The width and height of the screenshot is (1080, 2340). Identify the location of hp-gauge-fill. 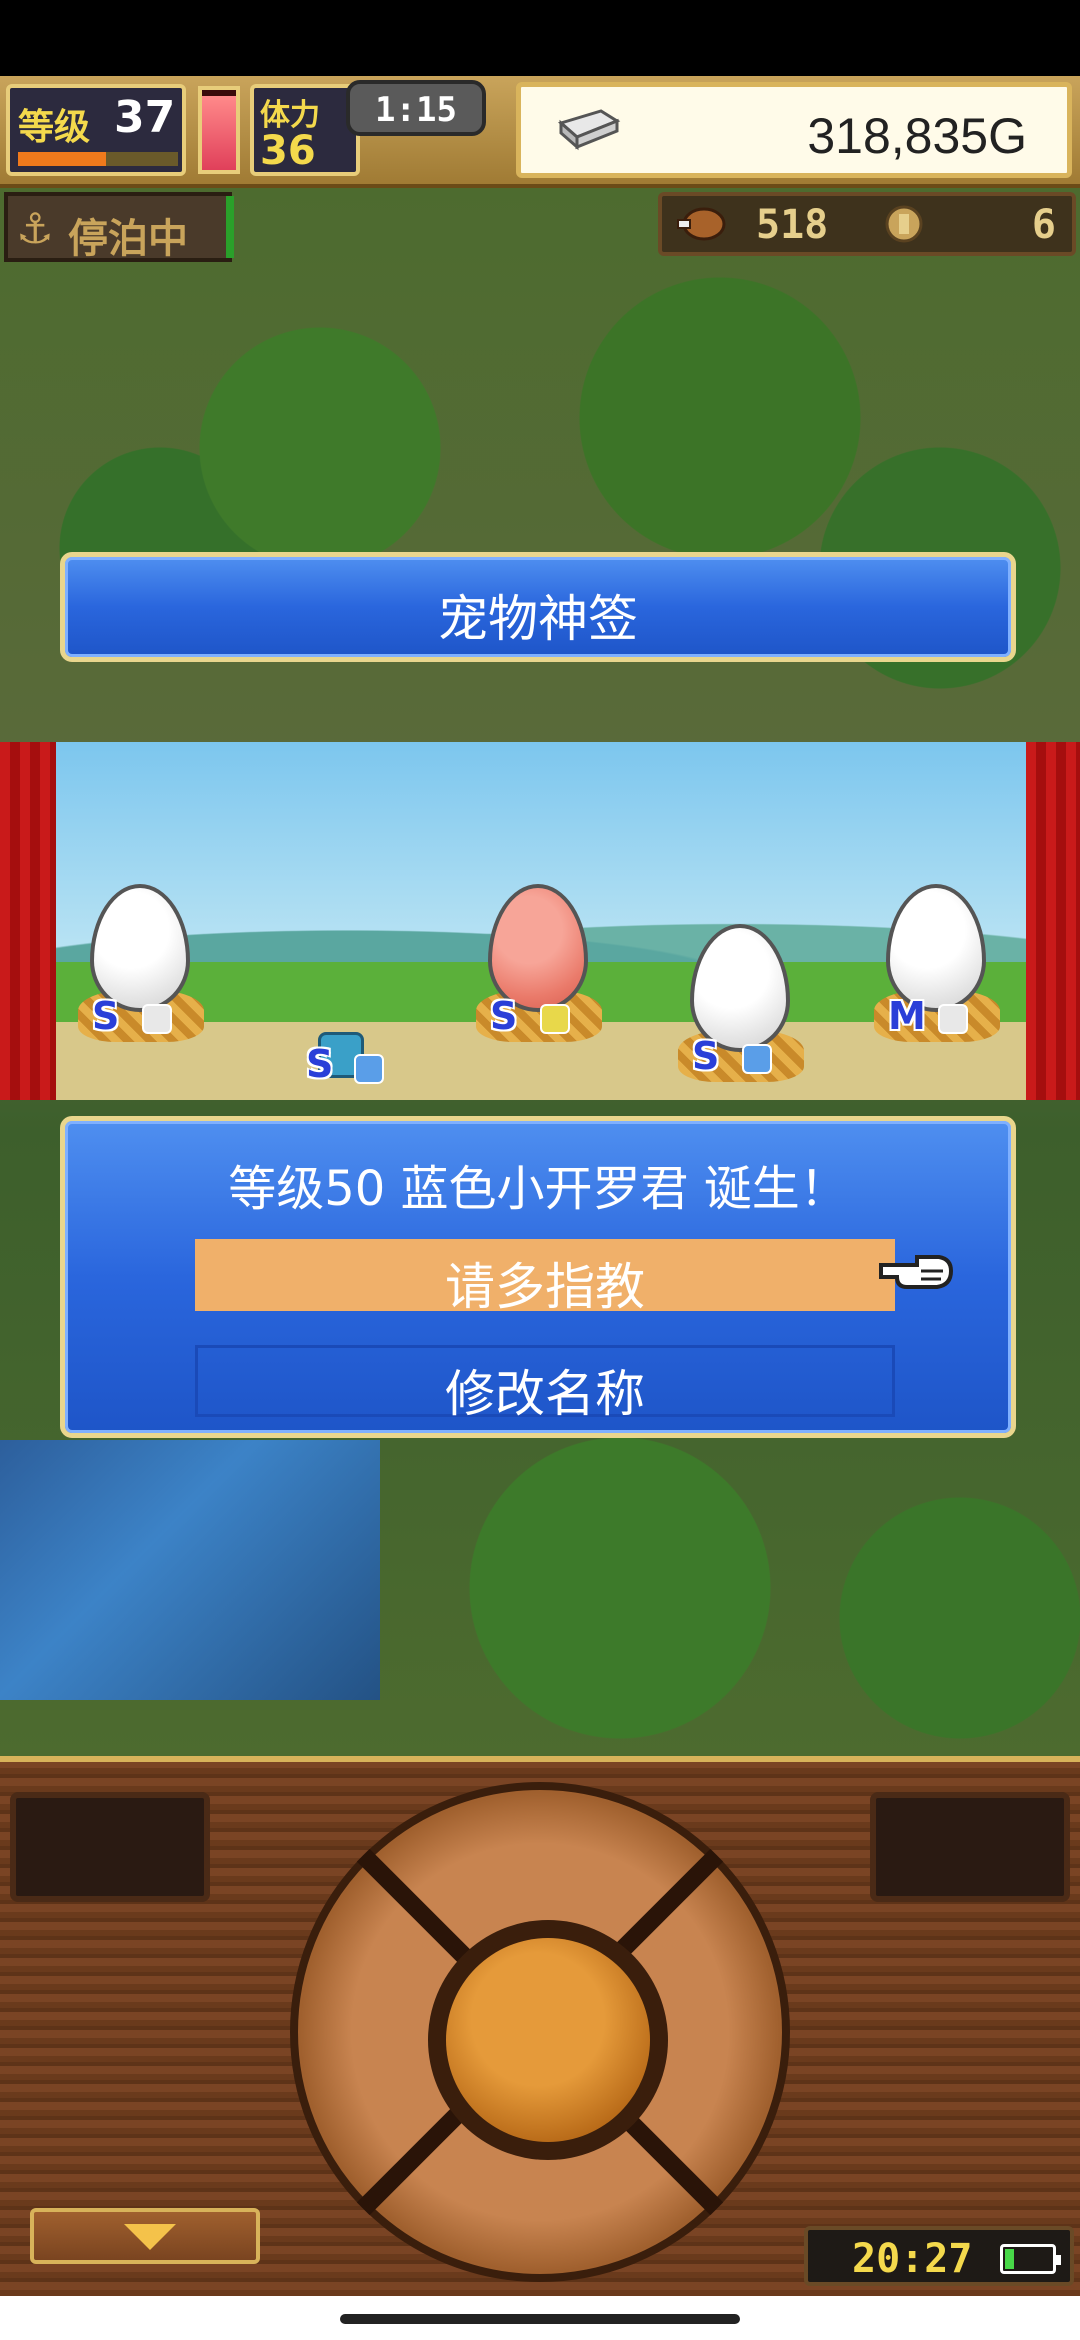
(219, 133).